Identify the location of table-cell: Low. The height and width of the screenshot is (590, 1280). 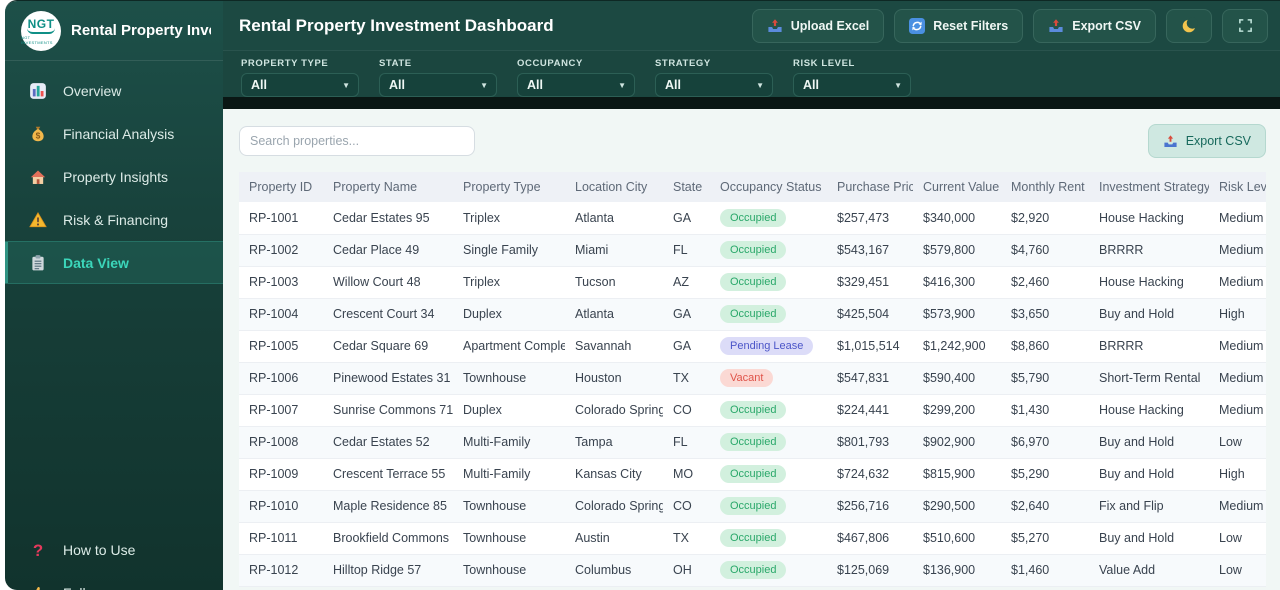
(1237, 570).